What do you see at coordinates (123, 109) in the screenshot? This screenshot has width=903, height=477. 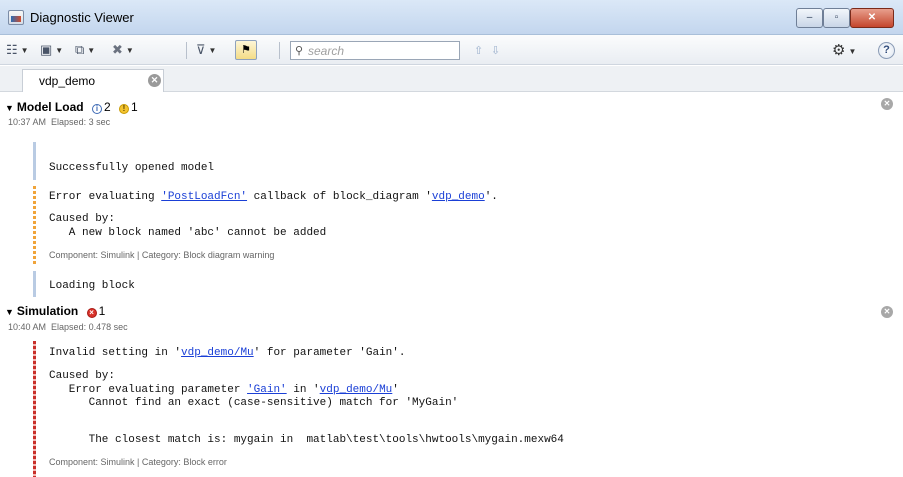 I see `warning-icon: !` at bounding box center [123, 109].